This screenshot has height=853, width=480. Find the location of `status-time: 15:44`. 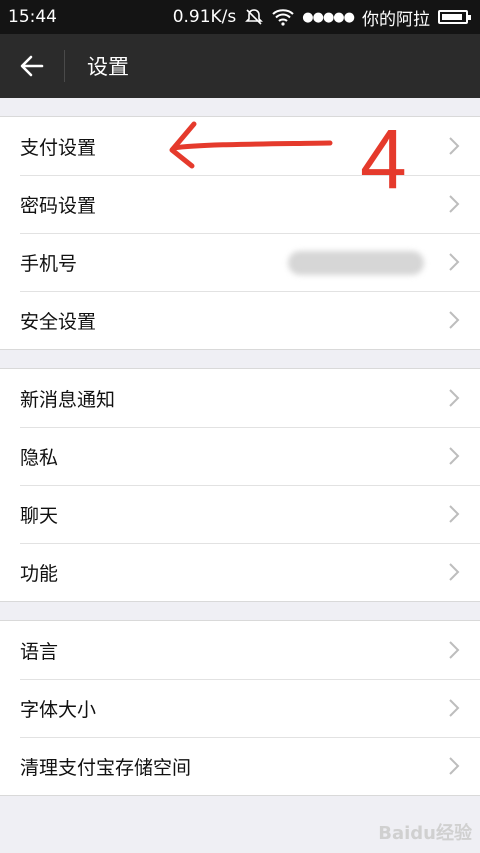

status-time: 15:44 is located at coordinates (32, 17).